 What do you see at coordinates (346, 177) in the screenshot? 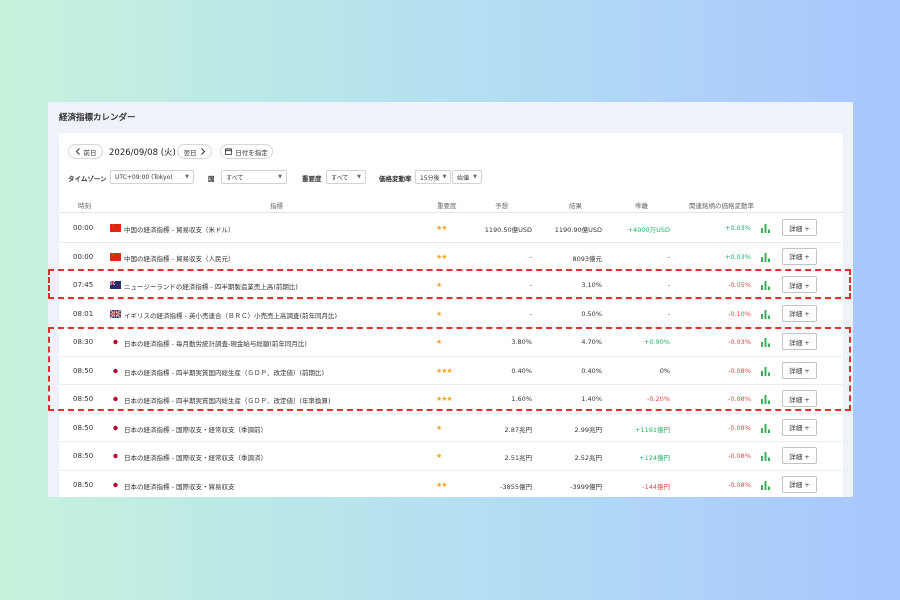
I see `importance-select: すべて ▼` at bounding box center [346, 177].